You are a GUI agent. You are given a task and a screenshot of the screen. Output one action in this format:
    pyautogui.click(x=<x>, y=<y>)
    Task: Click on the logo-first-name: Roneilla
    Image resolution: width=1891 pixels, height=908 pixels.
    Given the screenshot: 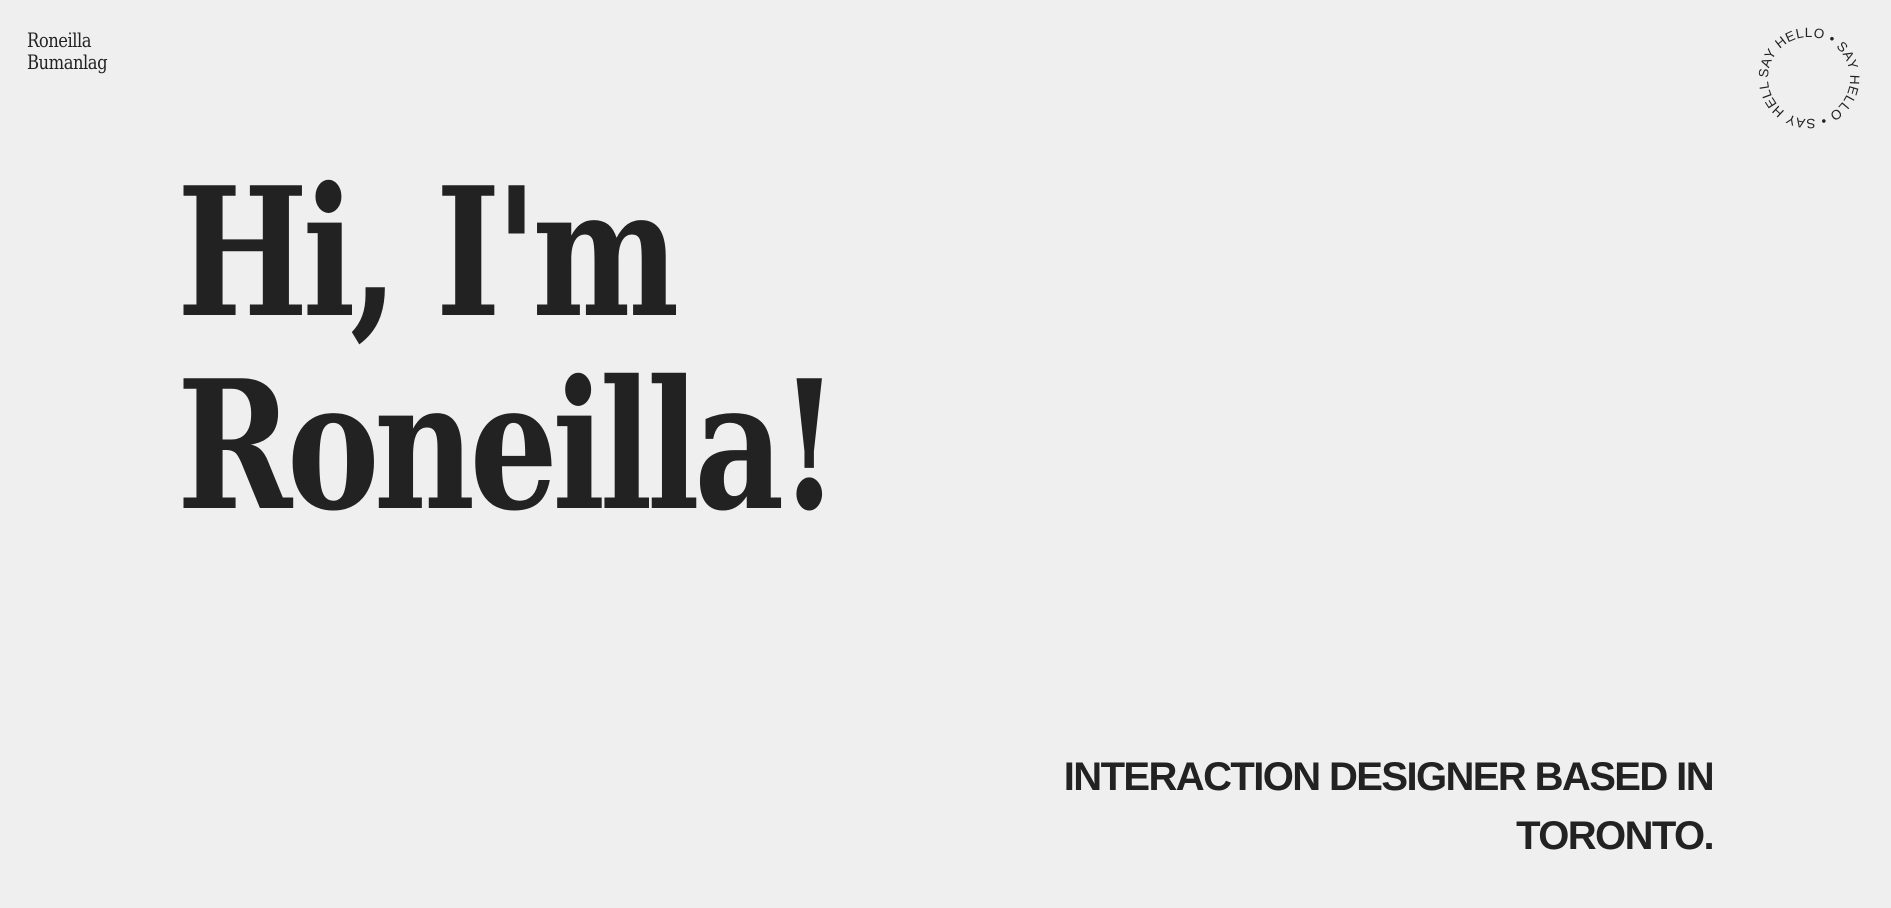 What is the action you would take?
    pyautogui.click(x=59, y=40)
    